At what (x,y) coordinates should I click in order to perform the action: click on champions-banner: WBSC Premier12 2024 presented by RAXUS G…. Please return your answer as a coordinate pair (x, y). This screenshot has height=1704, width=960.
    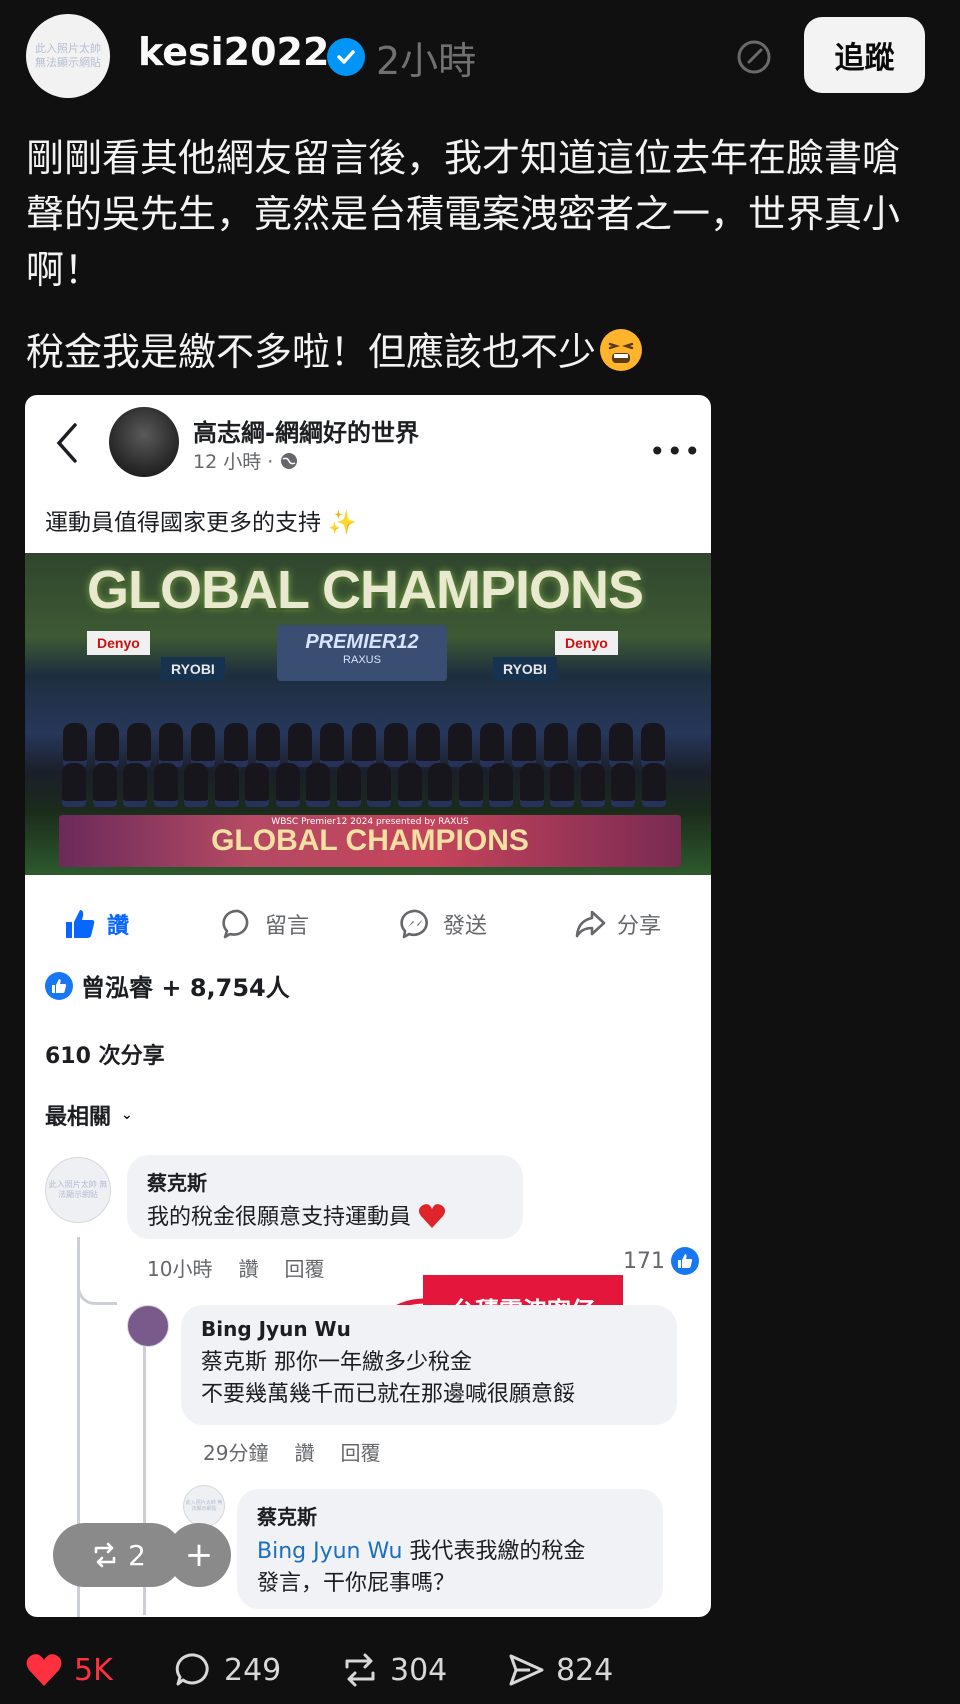
    Looking at the image, I should click on (370, 841).